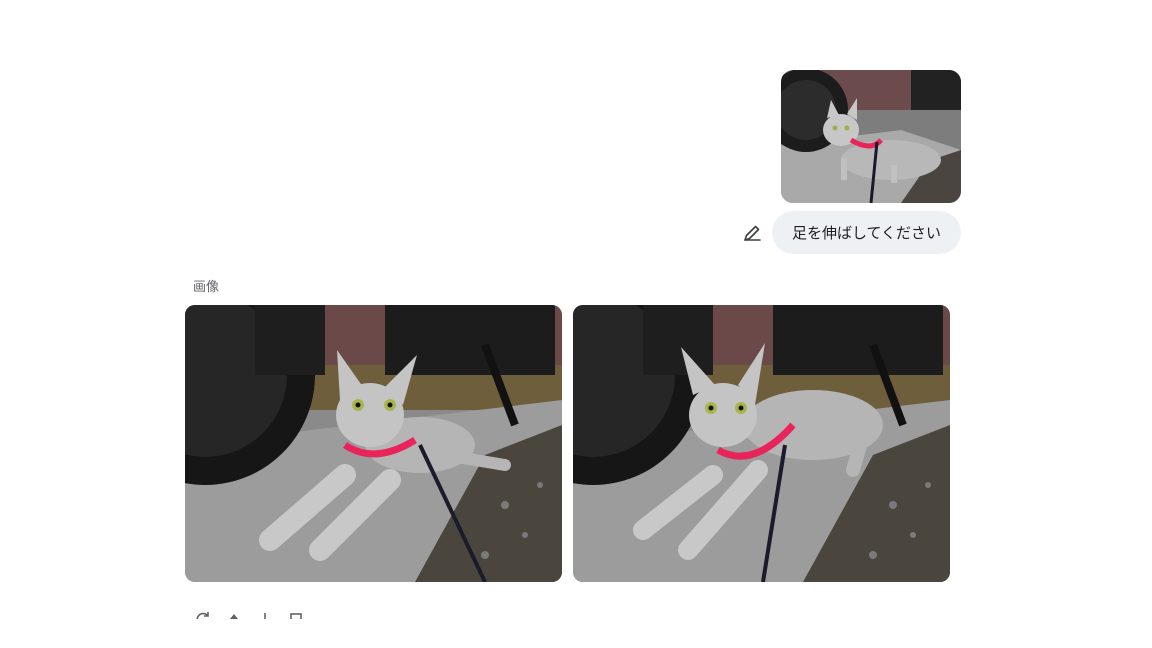 Image resolution: width=1152 pixels, height=648 pixels. I want to click on copy-icon, so click(296, 616).